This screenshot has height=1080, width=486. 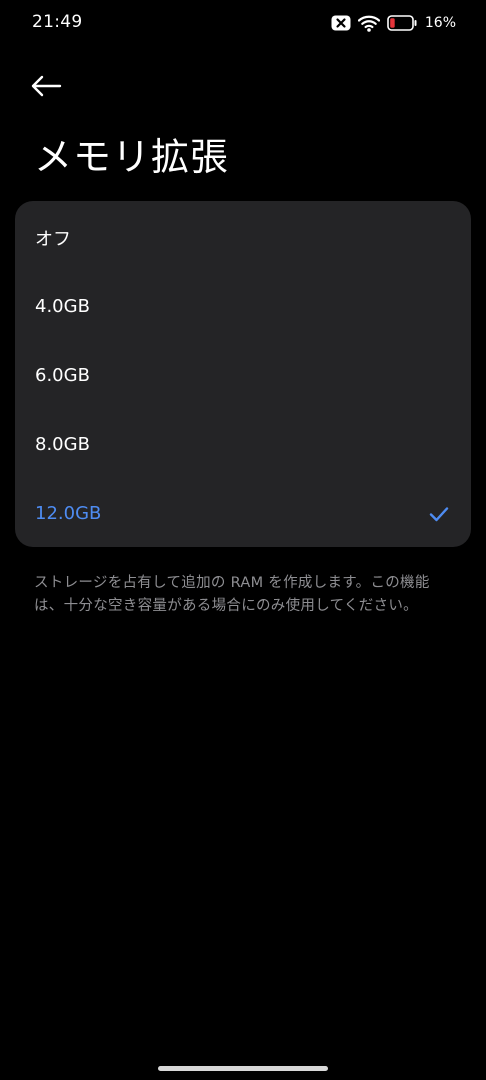 I want to click on home-indicator, so click(x=243, y=1068).